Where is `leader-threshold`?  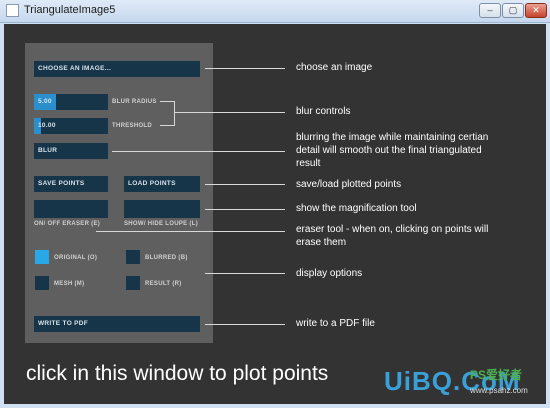
leader-threshold is located at coordinates (167, 125).